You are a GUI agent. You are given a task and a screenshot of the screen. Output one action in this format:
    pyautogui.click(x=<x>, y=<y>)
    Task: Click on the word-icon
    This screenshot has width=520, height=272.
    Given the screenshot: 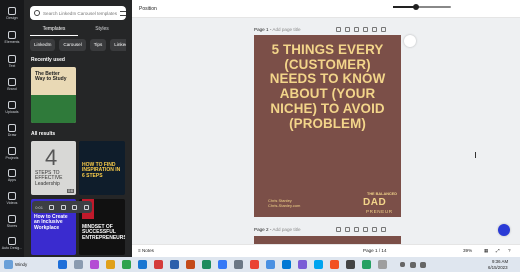 What is the action you would take?
    pyautogui.click(x=174, y=264)
    